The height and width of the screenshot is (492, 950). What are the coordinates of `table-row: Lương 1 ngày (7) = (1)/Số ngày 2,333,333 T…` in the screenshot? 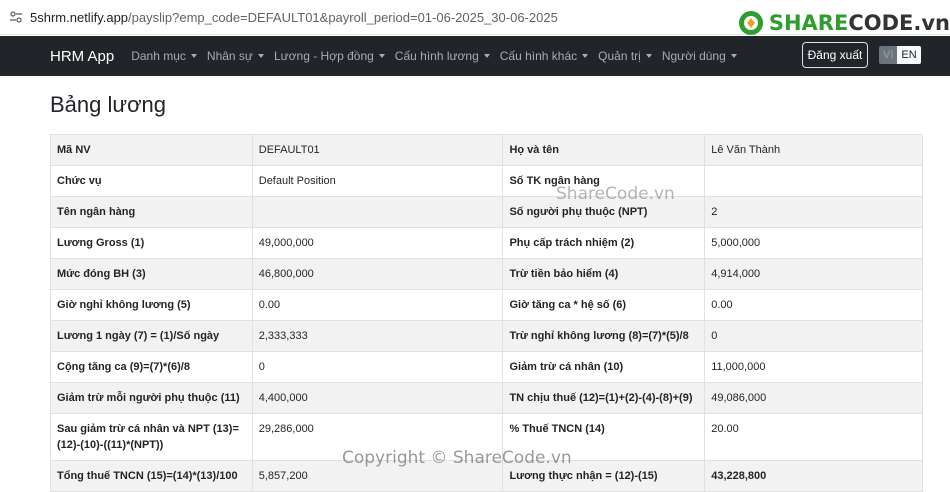 It's located at (486, 336).